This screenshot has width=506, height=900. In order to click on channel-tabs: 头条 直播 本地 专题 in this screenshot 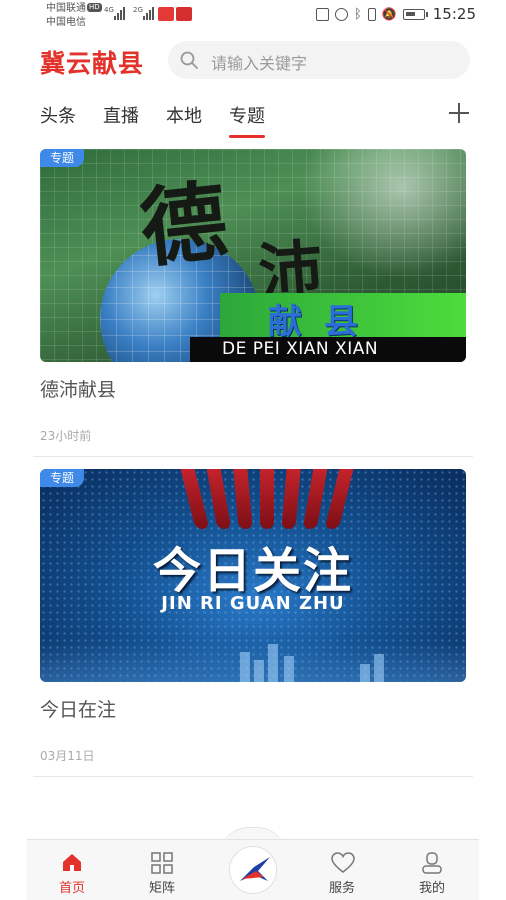, I will do `click(253, 120)`.